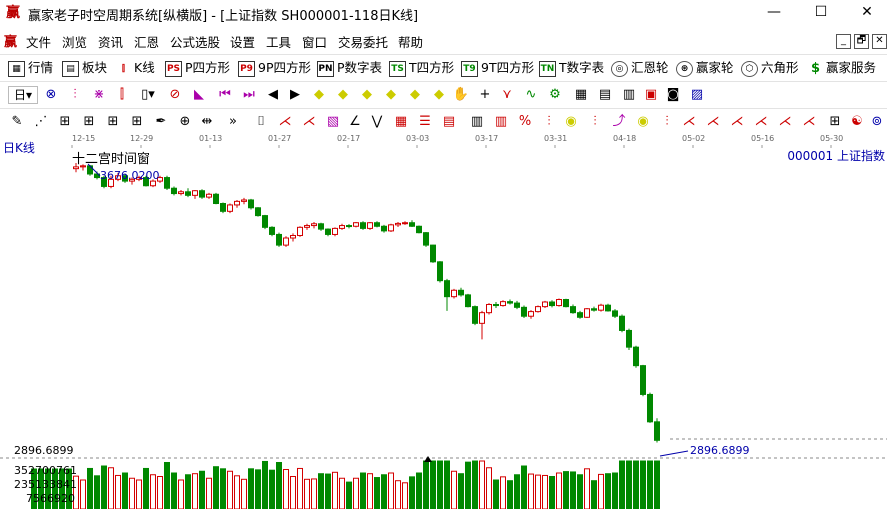 This screenshot has height=509, width=887. What do you see at coordinates (770, 68) in the screenshot?
I see `hexagon-button: ⬡ 六角形` at bounding box center [770, 68].